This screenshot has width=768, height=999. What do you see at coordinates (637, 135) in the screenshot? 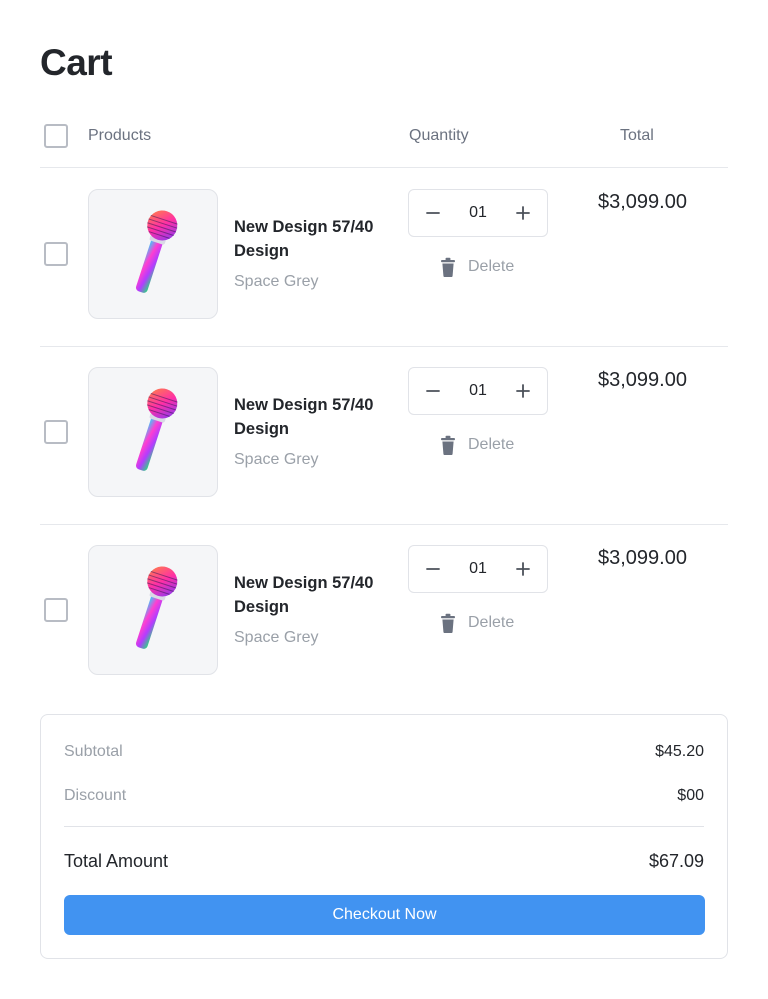
I see `header-total: Total` at bounding box center [637, 135].